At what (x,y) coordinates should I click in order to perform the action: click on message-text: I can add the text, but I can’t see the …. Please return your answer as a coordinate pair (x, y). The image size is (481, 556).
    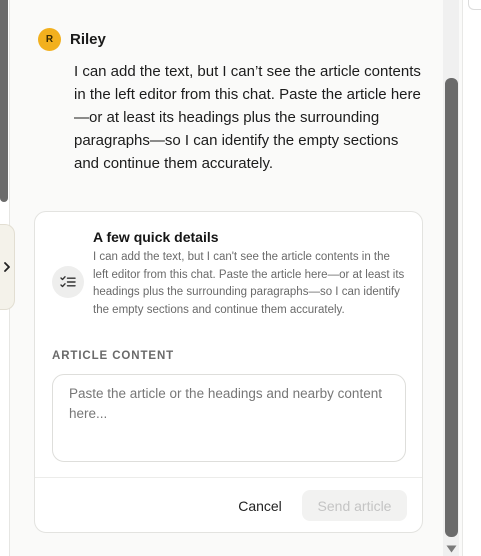
    Looking at the image, I should click on (247, 117).